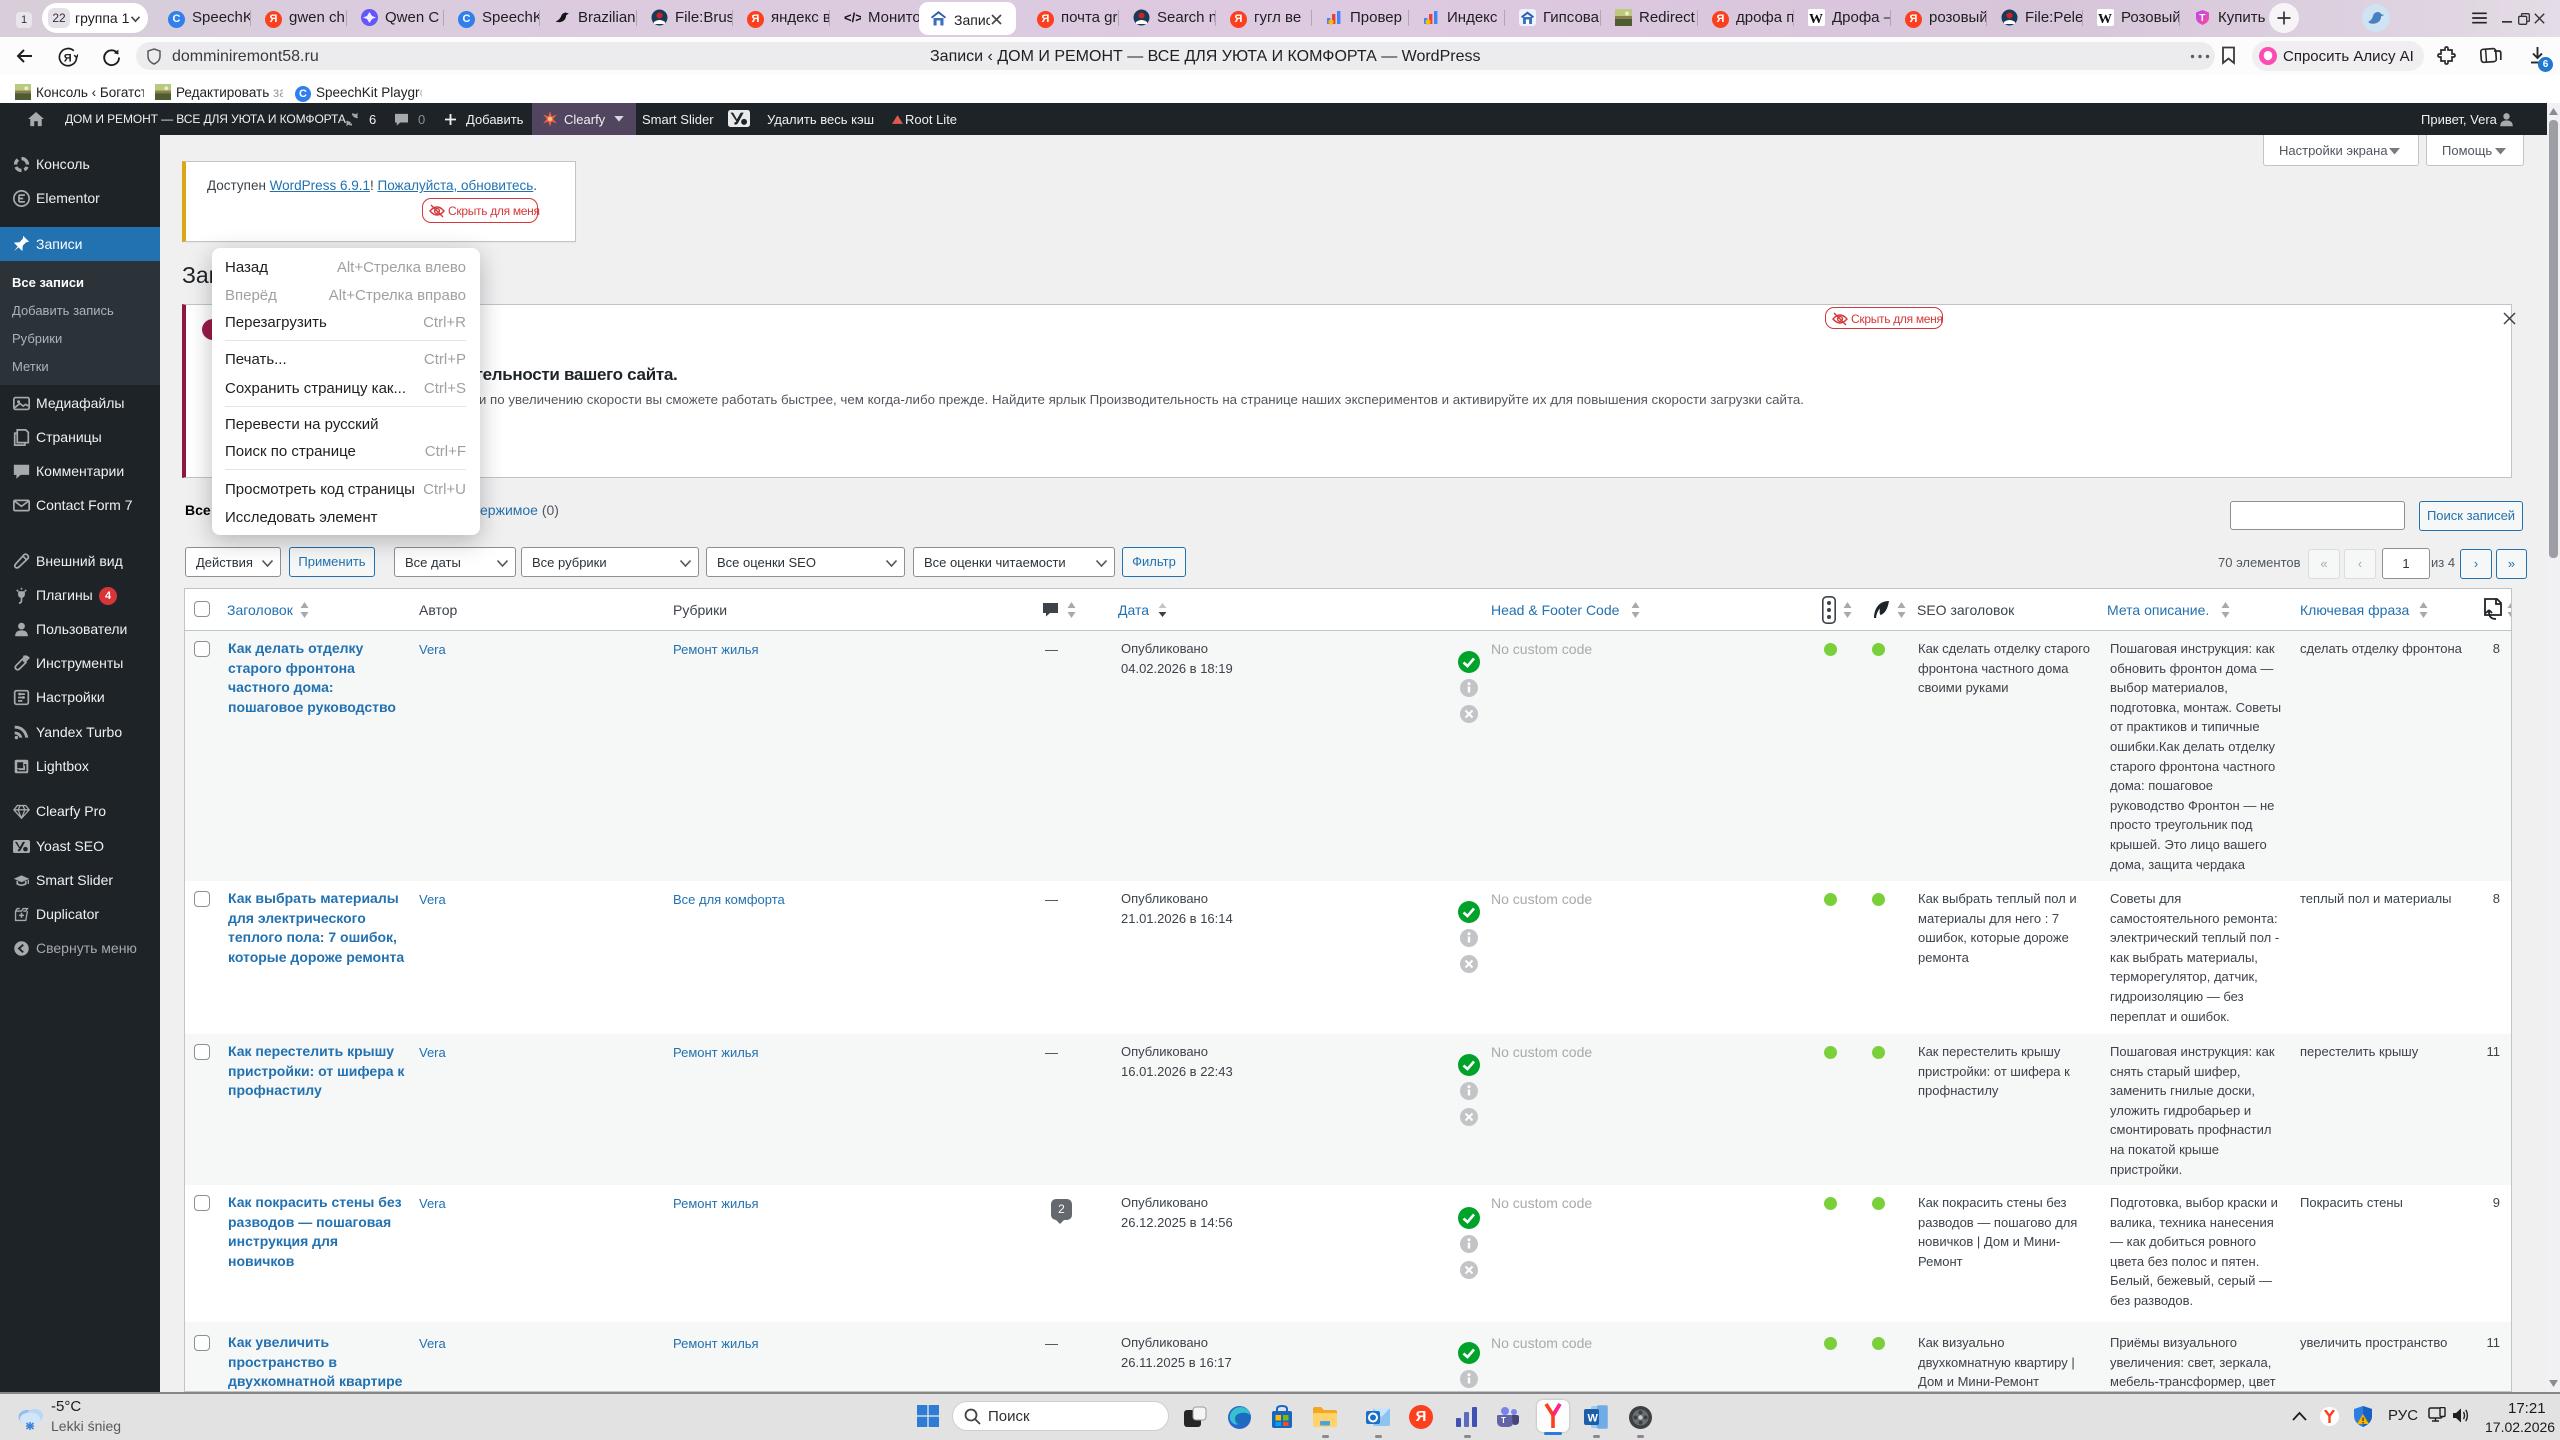  What do you see at coordinates (68, 59) in the screenshot?
I see `svg-text: Я` at bounding box center [68, 59].